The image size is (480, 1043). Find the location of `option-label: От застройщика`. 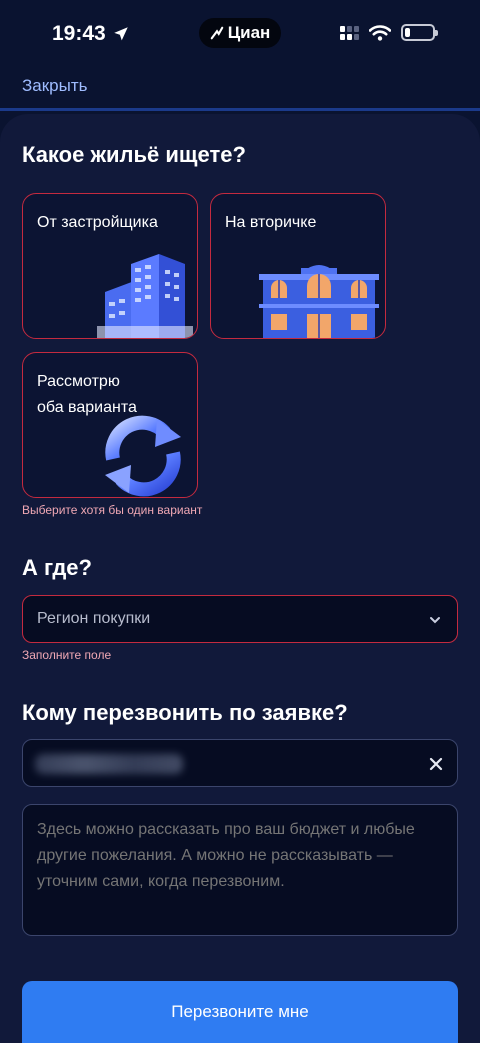

option-label: От застройщика is located at coordinates (97, 222).